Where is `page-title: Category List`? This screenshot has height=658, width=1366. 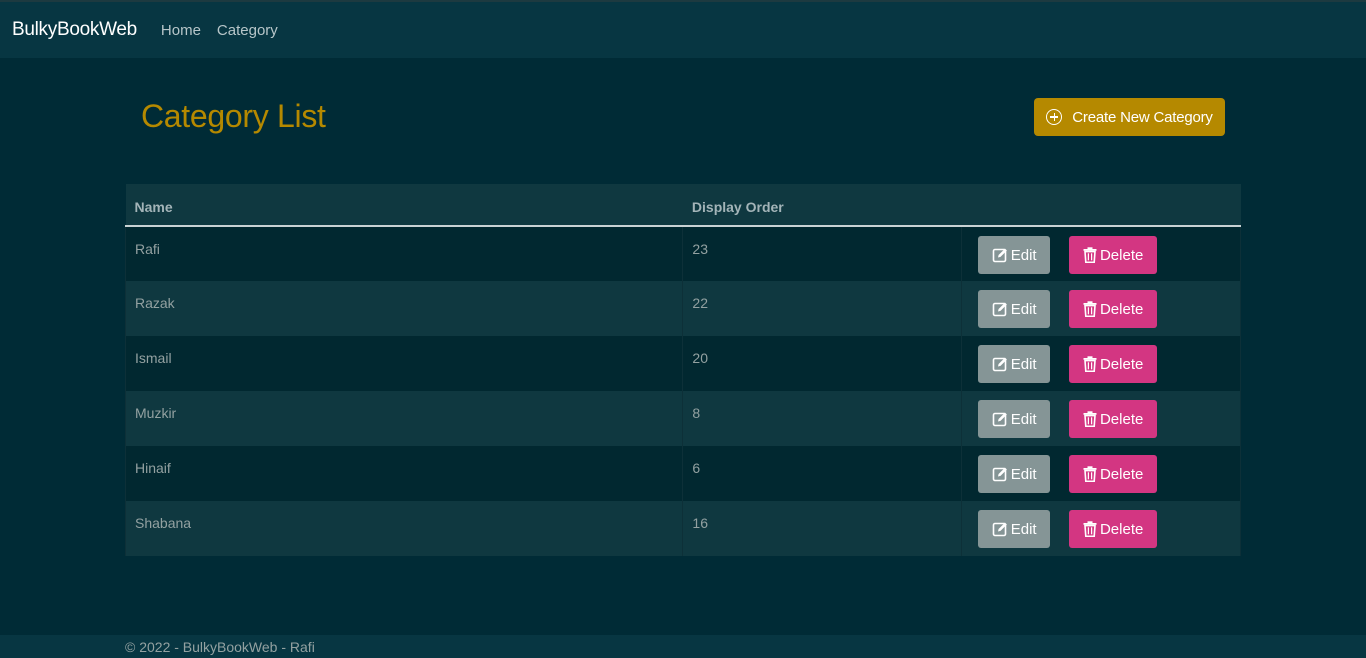 page-title: Category List is located at coordinates (233, 116).